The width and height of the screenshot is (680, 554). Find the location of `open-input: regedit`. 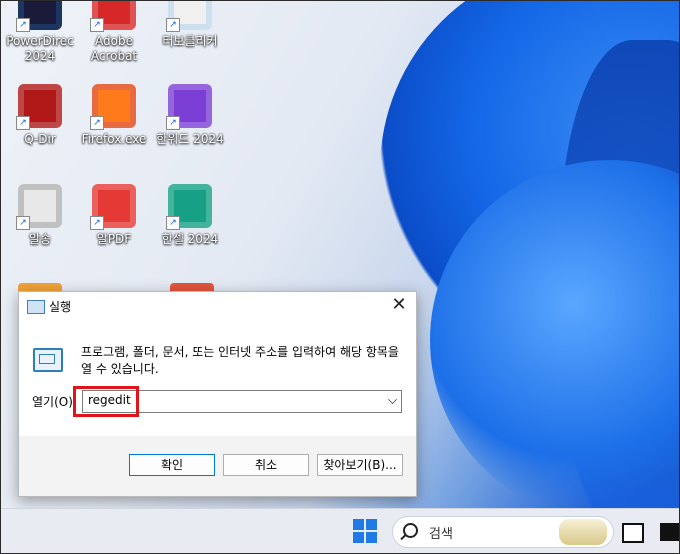

open-input: regedit is located at coordinates (242, 401).